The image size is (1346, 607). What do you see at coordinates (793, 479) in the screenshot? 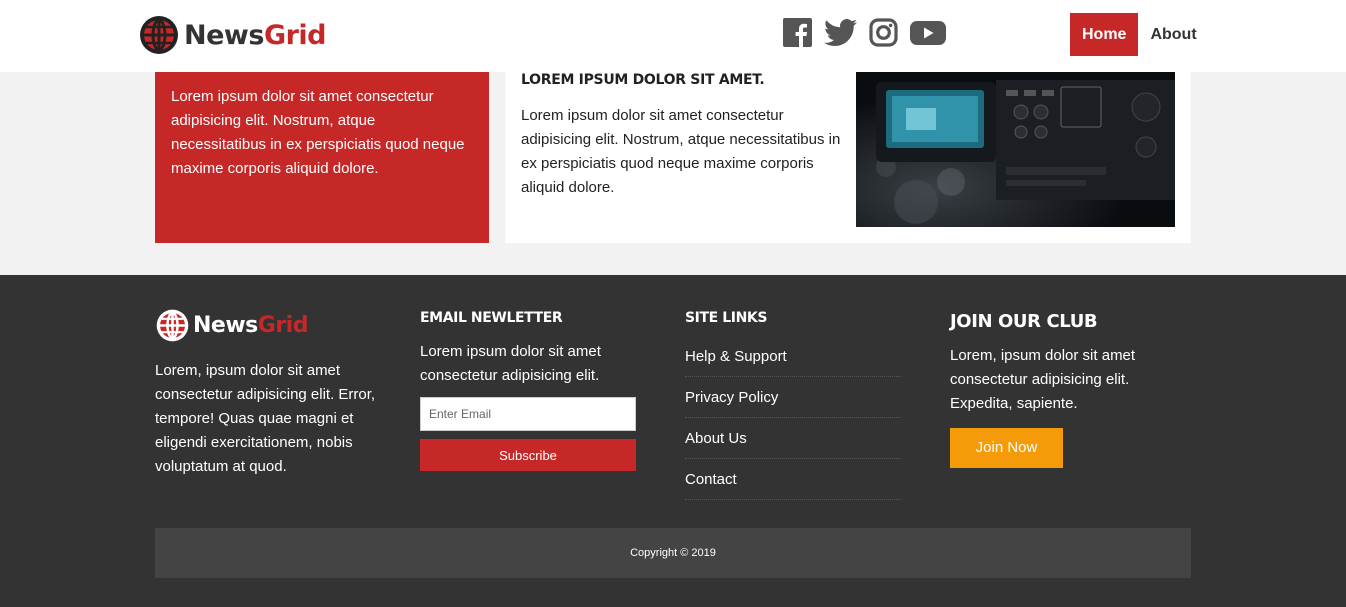
I see `list-item: Contact` at bounding box center [793, 479].